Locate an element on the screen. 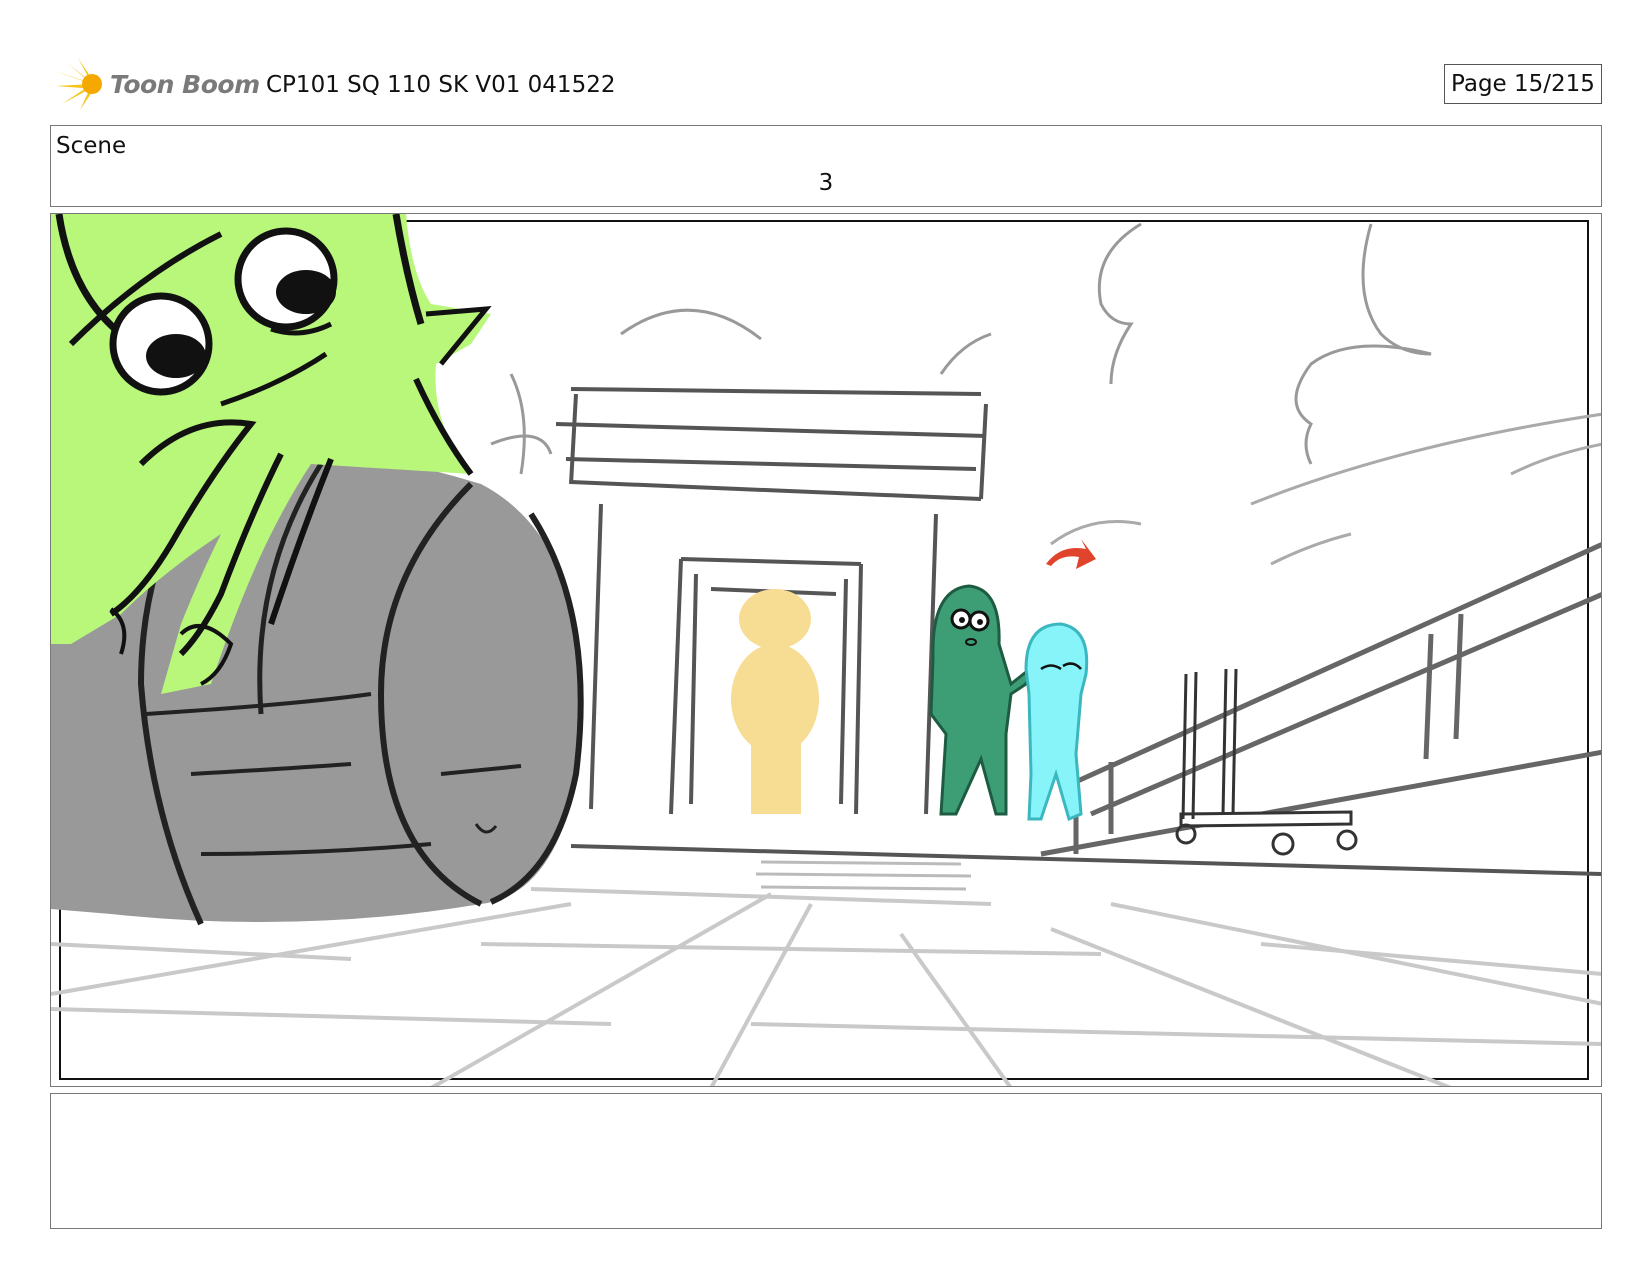 This screenshot has width=1650, height=1275. document-title: CP101 SQ 110 SK V01 041522 is located at coordinates (441, 85).